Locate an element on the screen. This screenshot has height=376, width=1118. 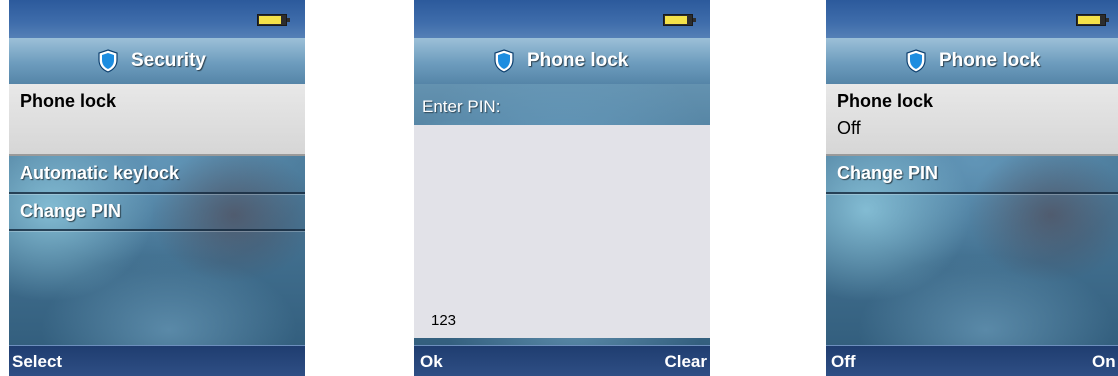
title-bar: Security is located at coordinates (157, 61).